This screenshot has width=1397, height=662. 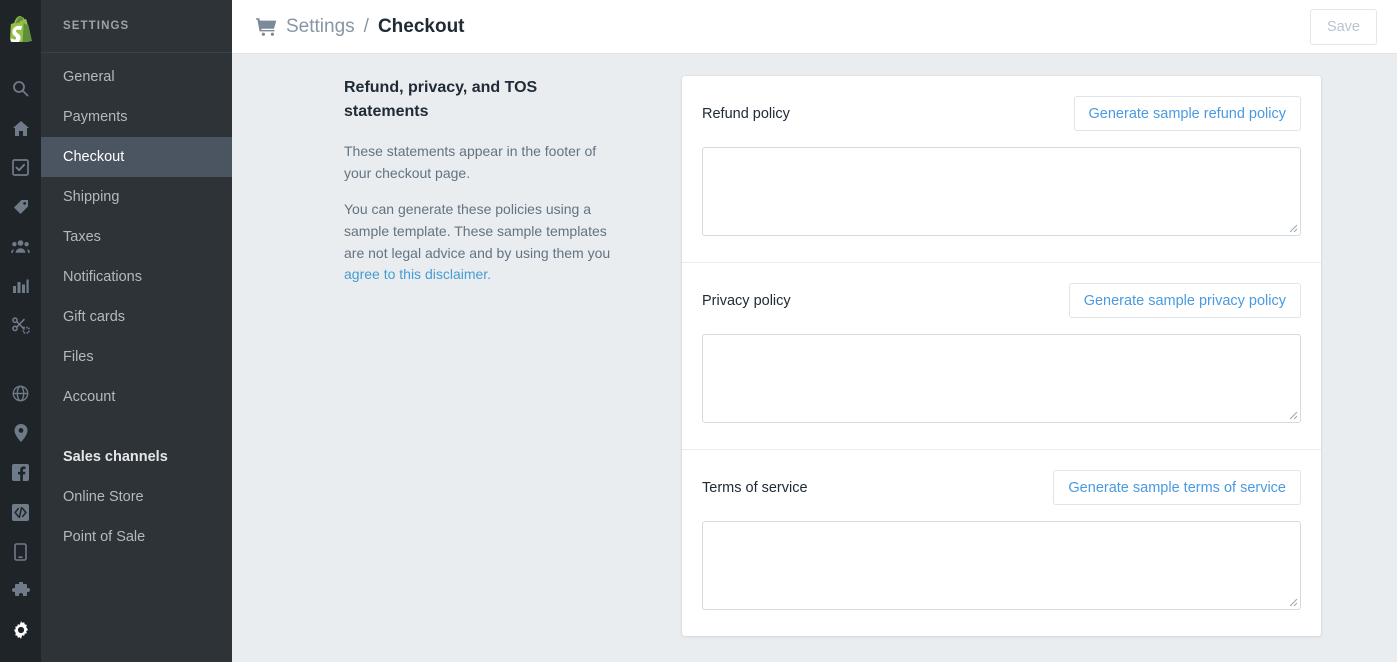 I want to click on privacy-policy-field, so click(x=1001, y=378).